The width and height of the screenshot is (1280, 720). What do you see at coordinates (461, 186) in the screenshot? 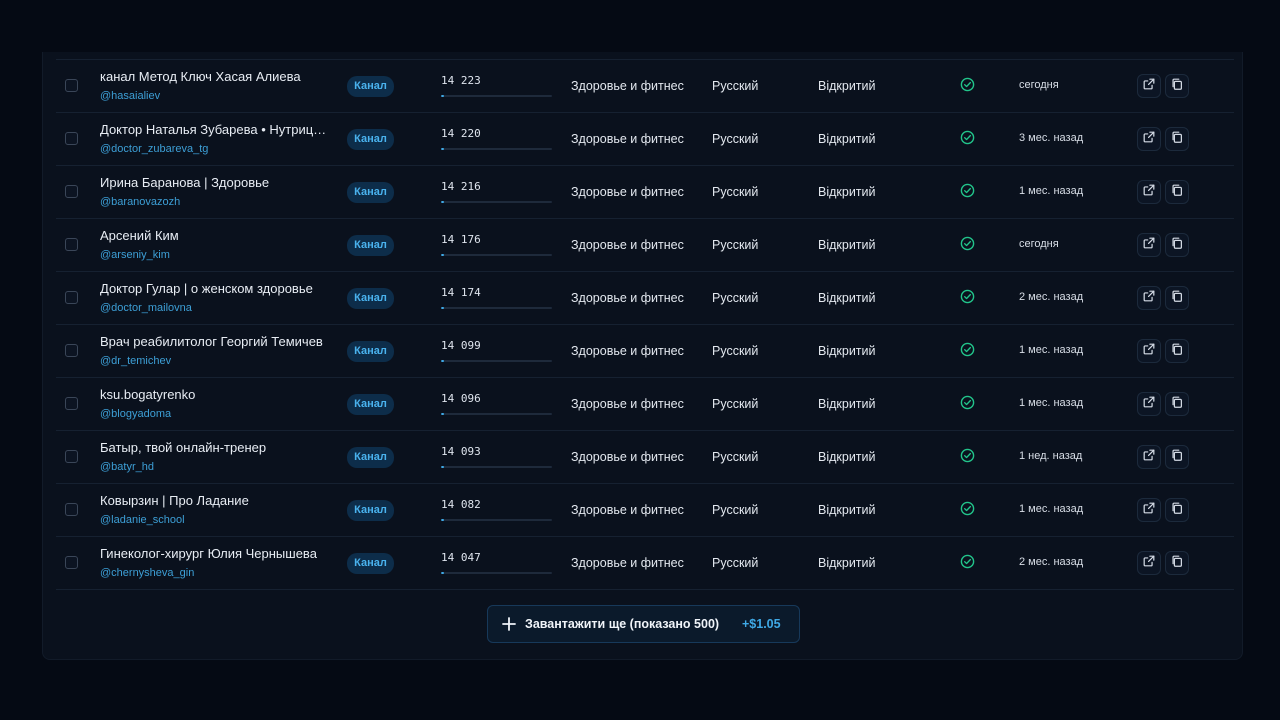
I see `subscribers-count: 14 216` at bounding box center [461, 186].